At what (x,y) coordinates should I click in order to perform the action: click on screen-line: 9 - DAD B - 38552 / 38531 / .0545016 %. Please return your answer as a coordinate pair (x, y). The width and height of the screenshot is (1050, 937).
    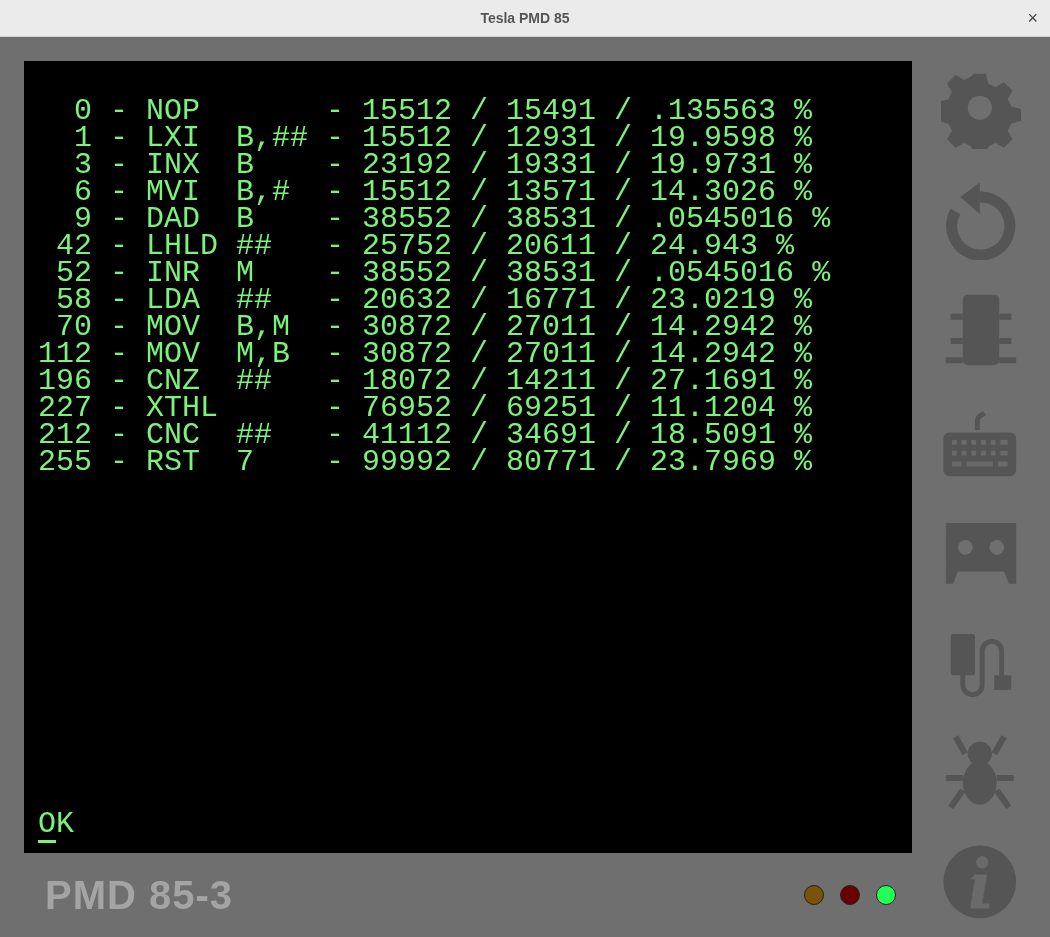
    Looking at the image, I should click on (452, 219).